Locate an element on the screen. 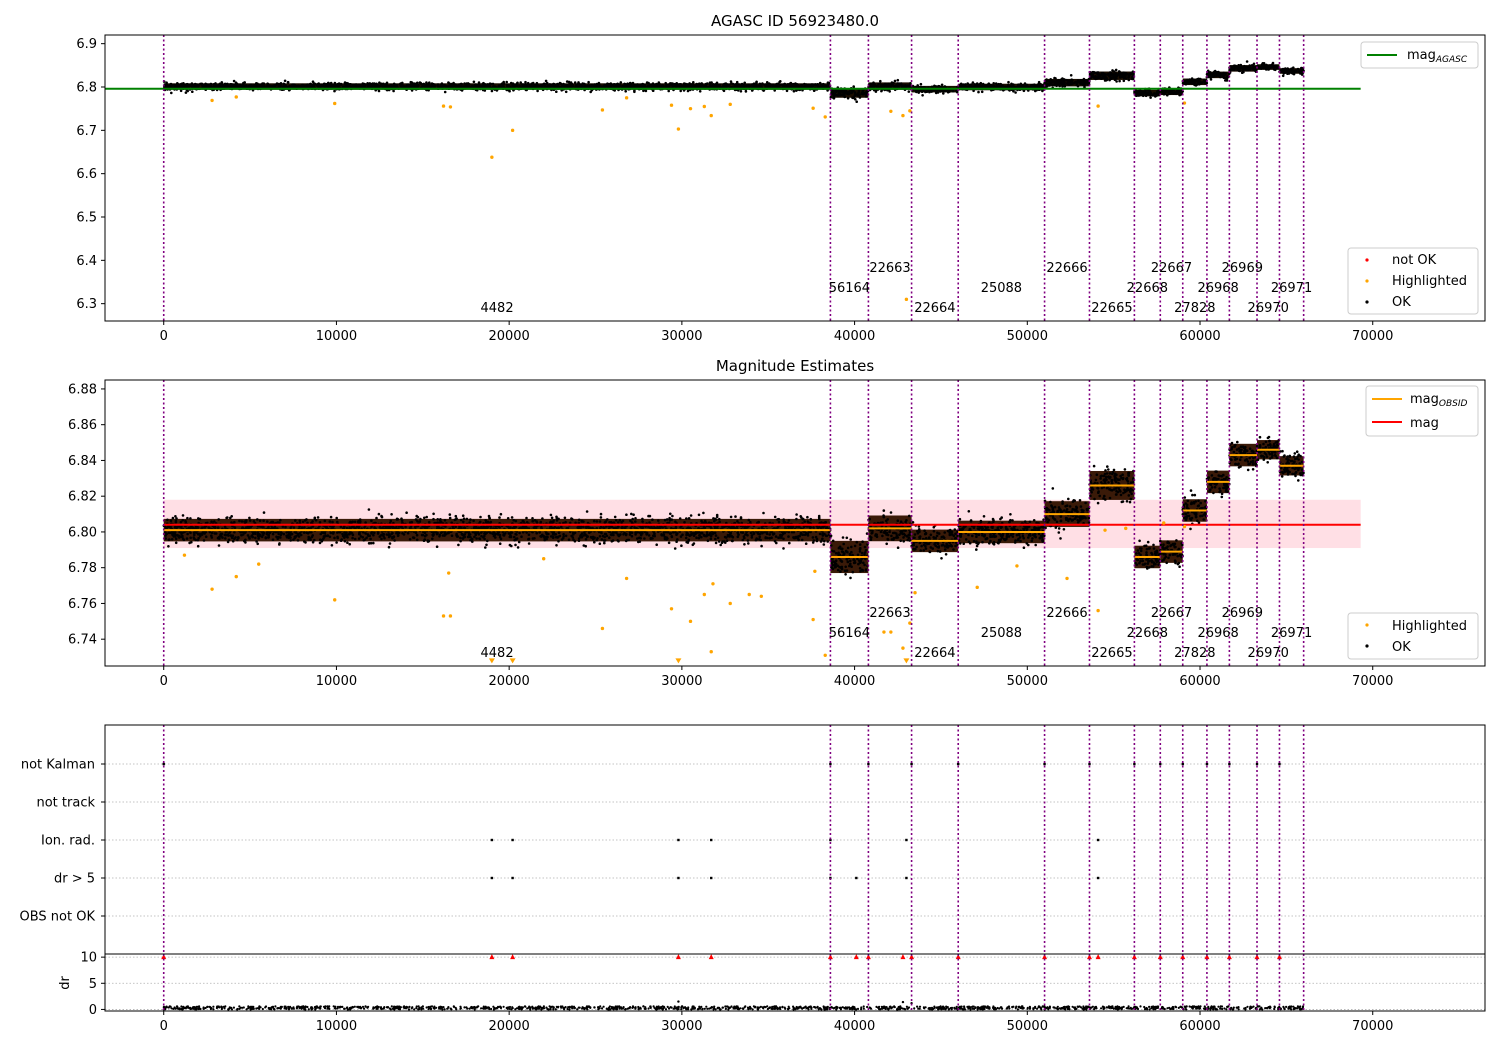 The image size is (1500, 1050). obsid-label: 56164 is located at coordinates (849, 288).